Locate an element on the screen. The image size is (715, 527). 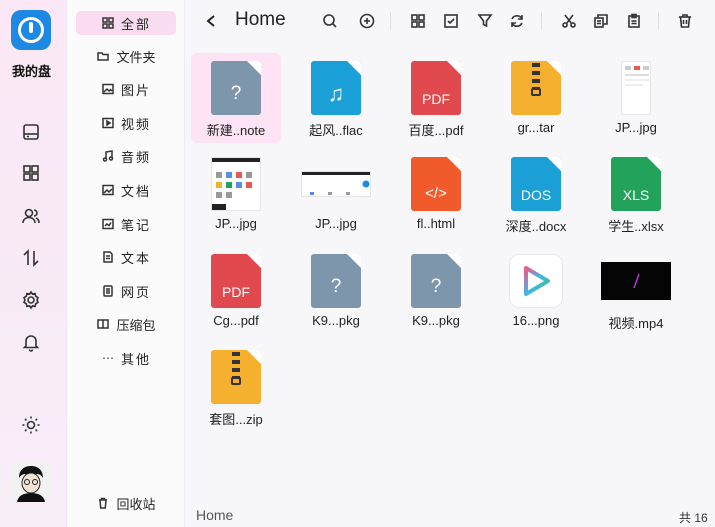
avatar is located at coordinates (31, 482).